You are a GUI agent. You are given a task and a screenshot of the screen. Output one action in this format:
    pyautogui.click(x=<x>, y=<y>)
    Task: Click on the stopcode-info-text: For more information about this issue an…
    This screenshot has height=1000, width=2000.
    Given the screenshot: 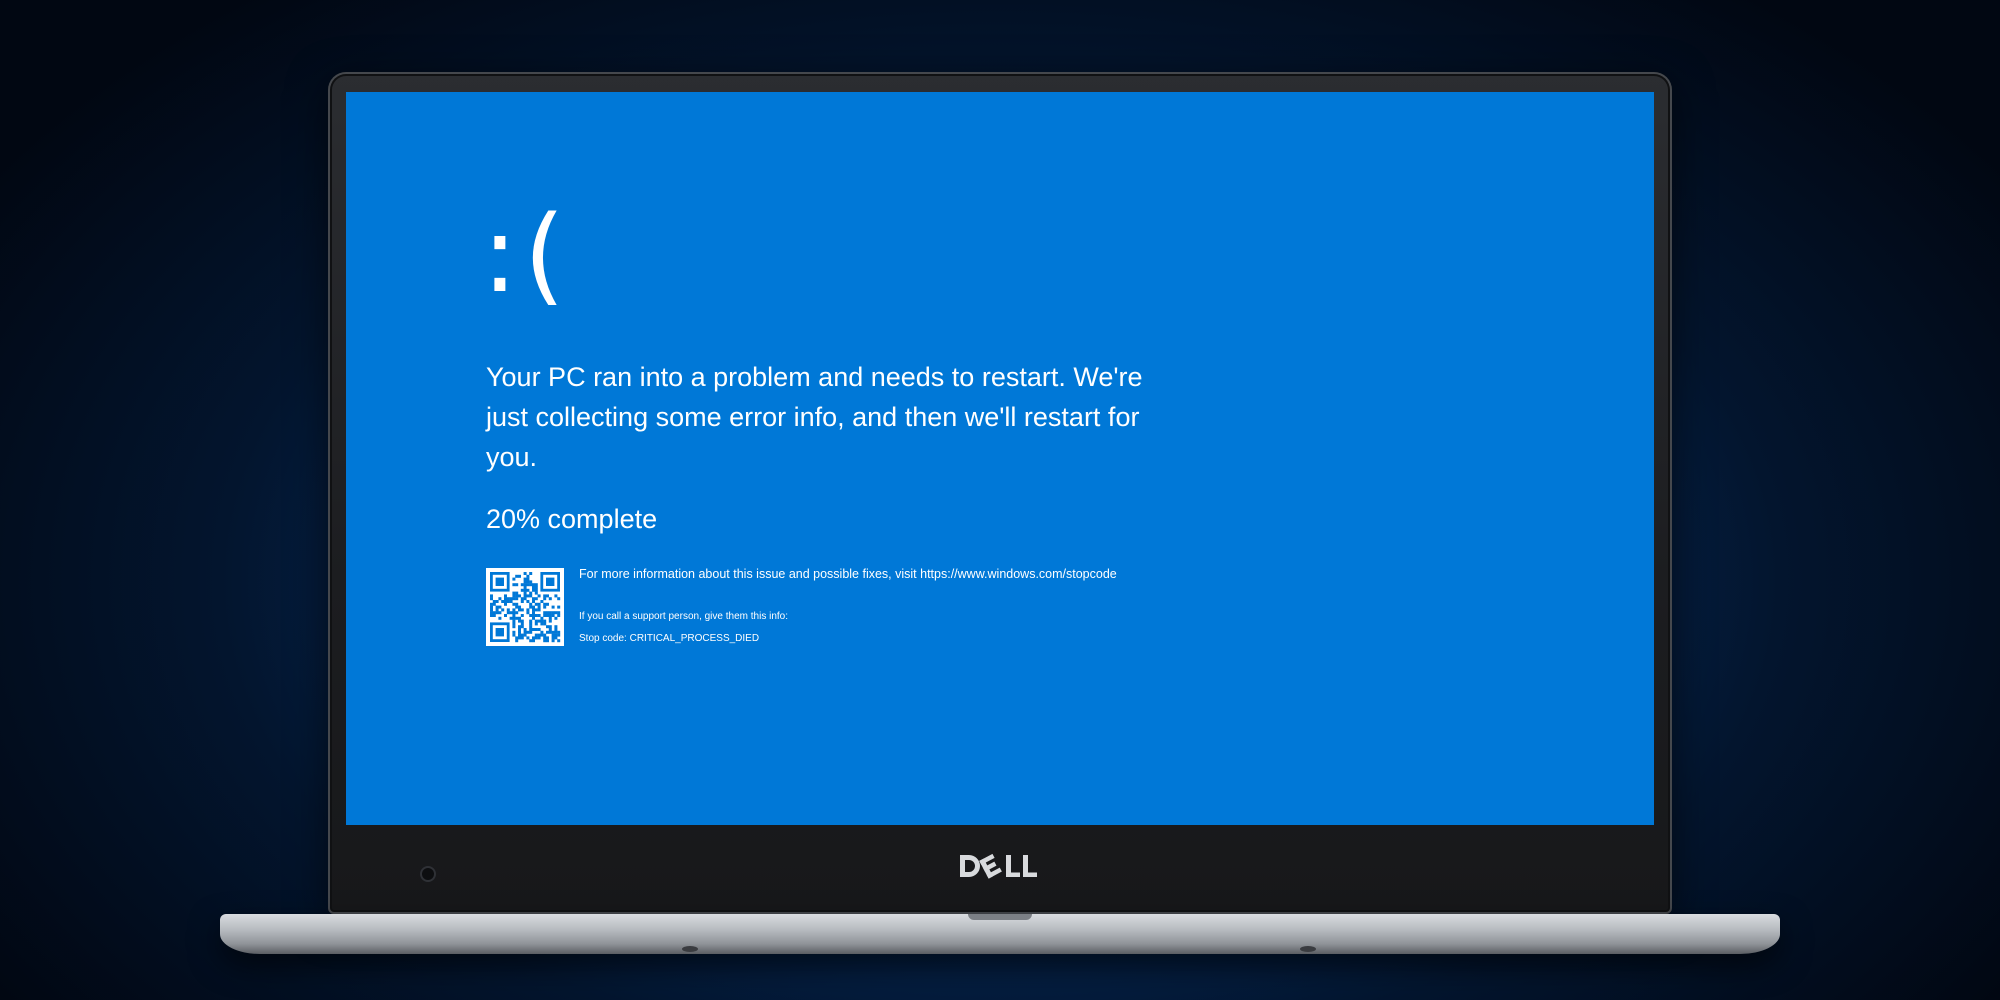 What is the action you would take?
    pyautogui.click(x=848, y=574)
    